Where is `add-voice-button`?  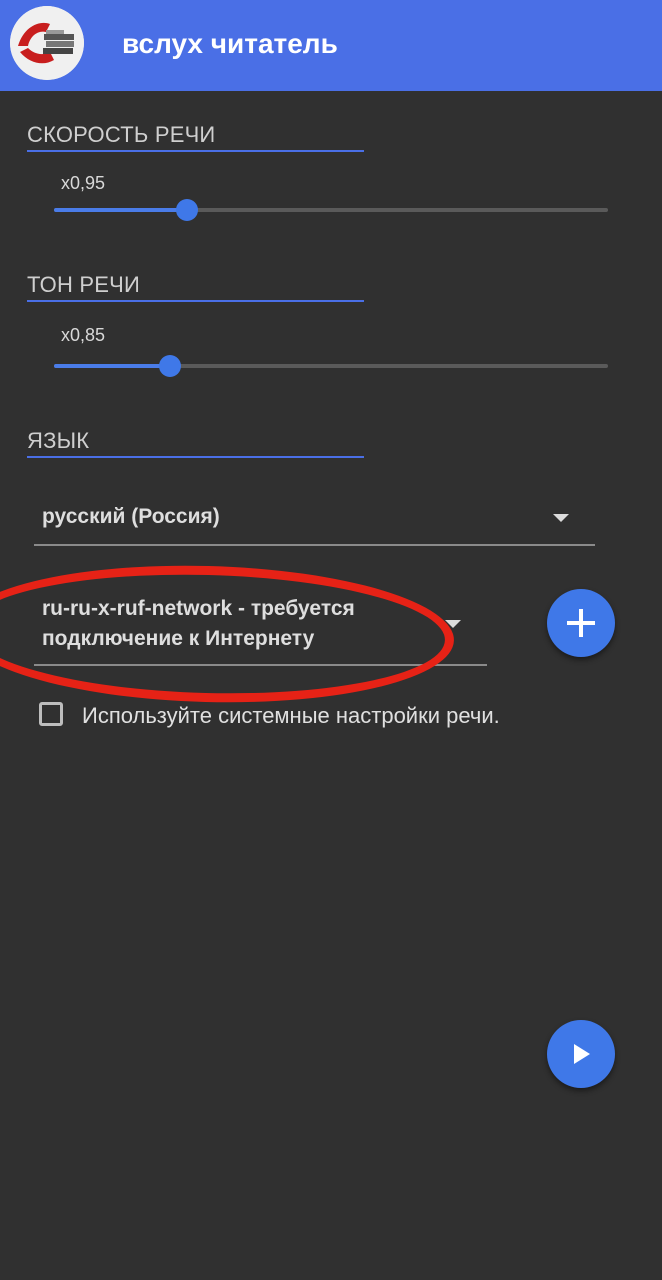
add-voice-button is located at coordinates (581, 623).